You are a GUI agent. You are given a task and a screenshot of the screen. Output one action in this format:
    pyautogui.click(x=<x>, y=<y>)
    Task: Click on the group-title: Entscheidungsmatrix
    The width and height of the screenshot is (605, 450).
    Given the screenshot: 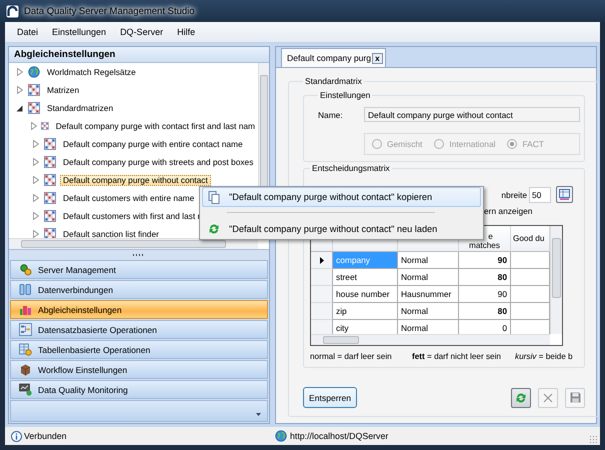 What is the action you would take?
    pyautogui.click(x=351, y=168)
    